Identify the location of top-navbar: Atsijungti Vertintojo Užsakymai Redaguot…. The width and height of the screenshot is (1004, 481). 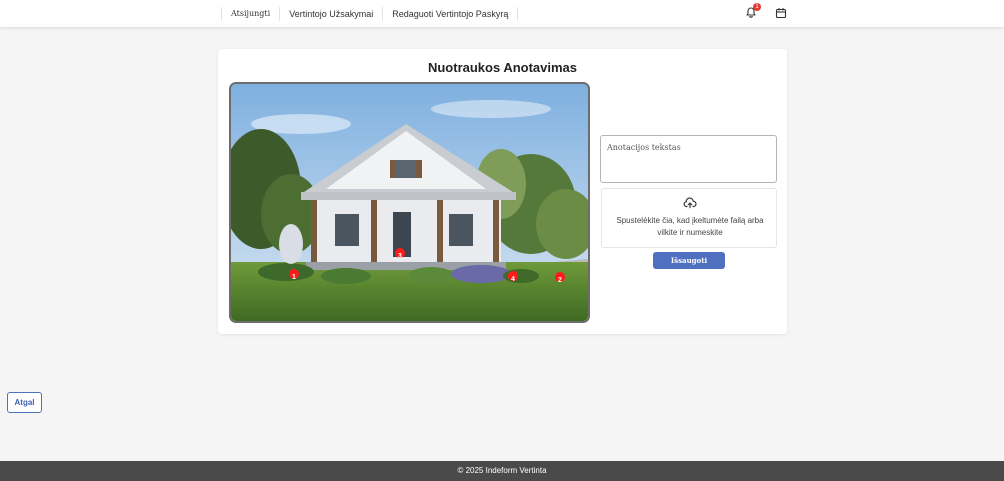
(502, 13).